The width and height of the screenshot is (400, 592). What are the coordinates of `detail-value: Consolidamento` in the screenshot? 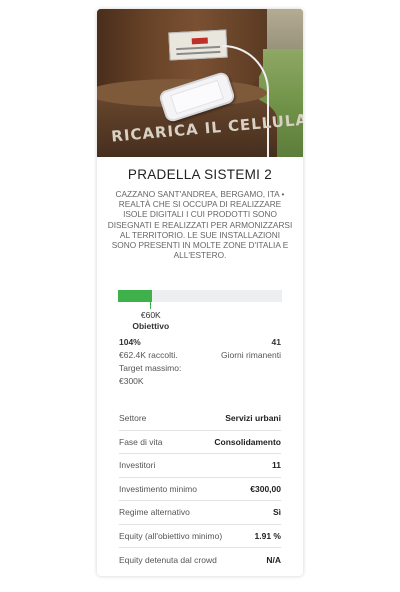 It's located at (247, 441).